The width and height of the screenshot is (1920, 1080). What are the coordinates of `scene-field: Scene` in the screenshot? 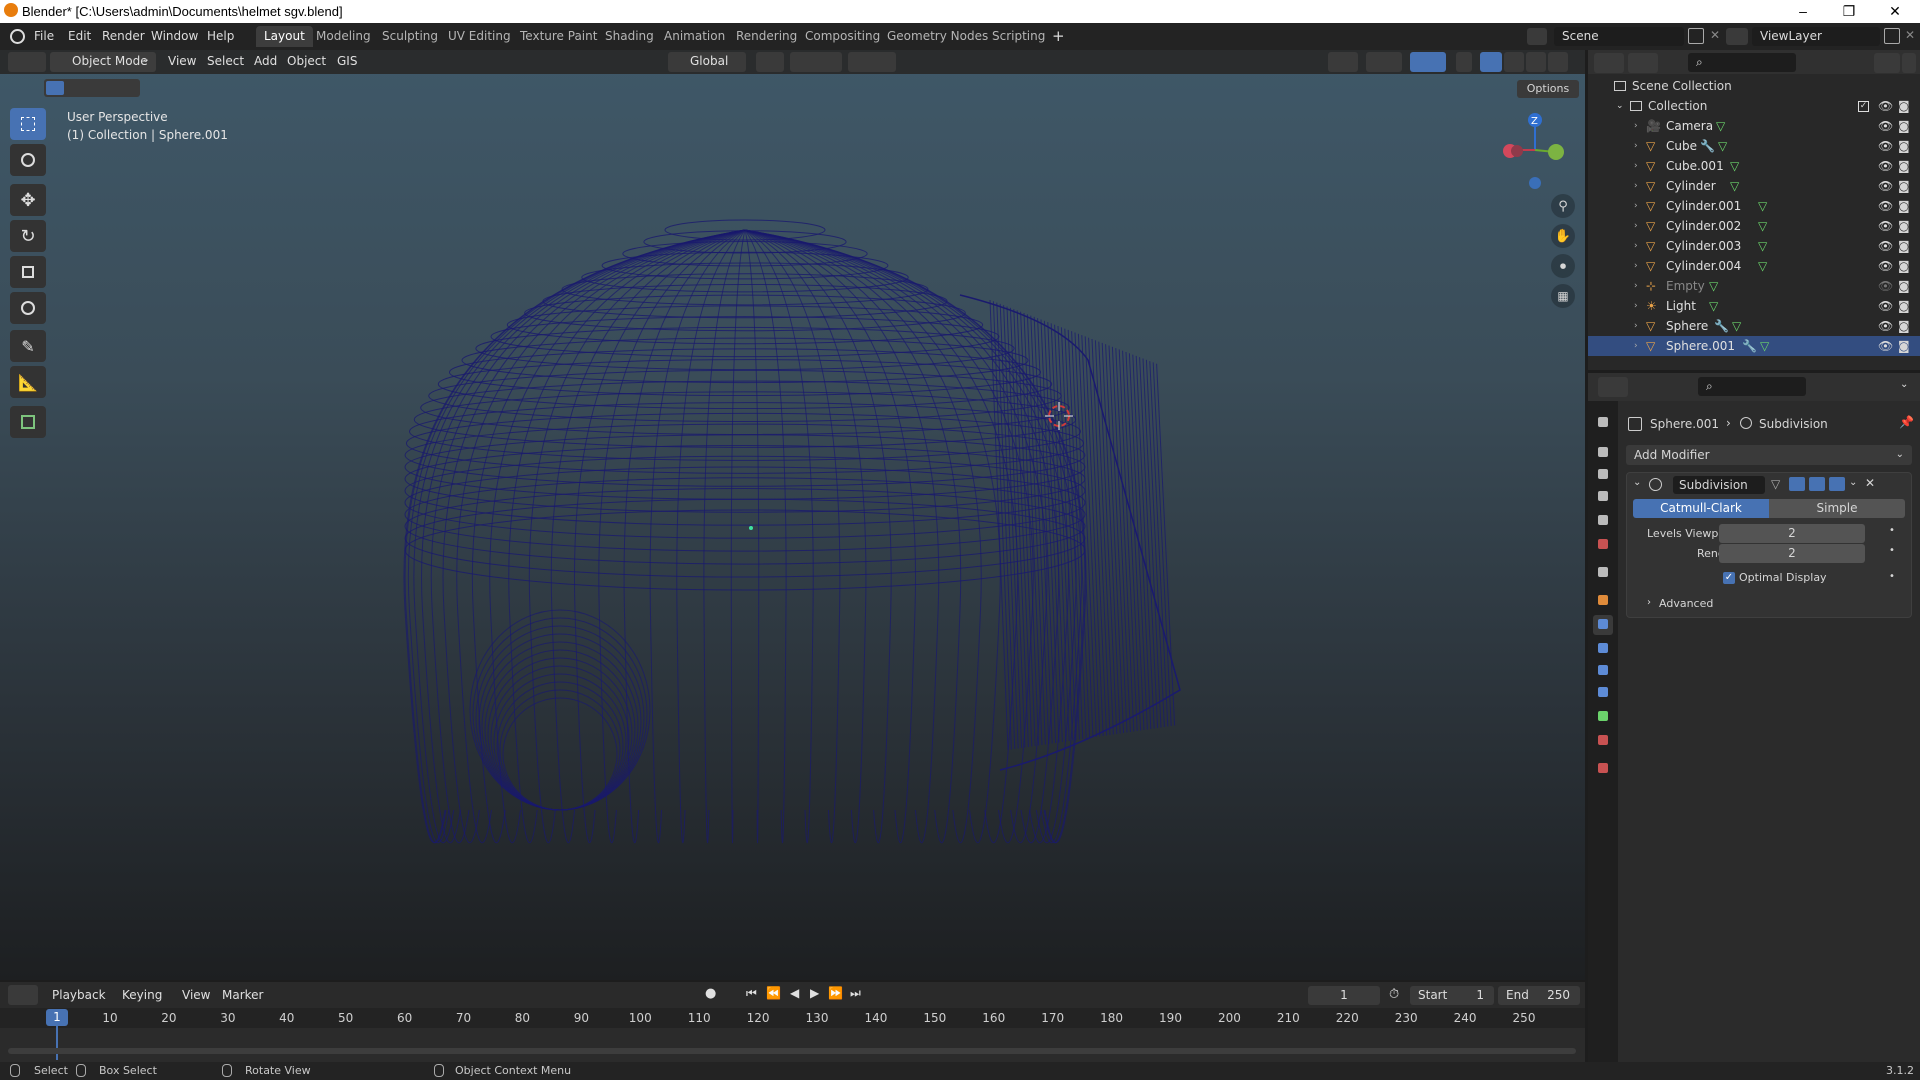 It's located at (1619, 36).